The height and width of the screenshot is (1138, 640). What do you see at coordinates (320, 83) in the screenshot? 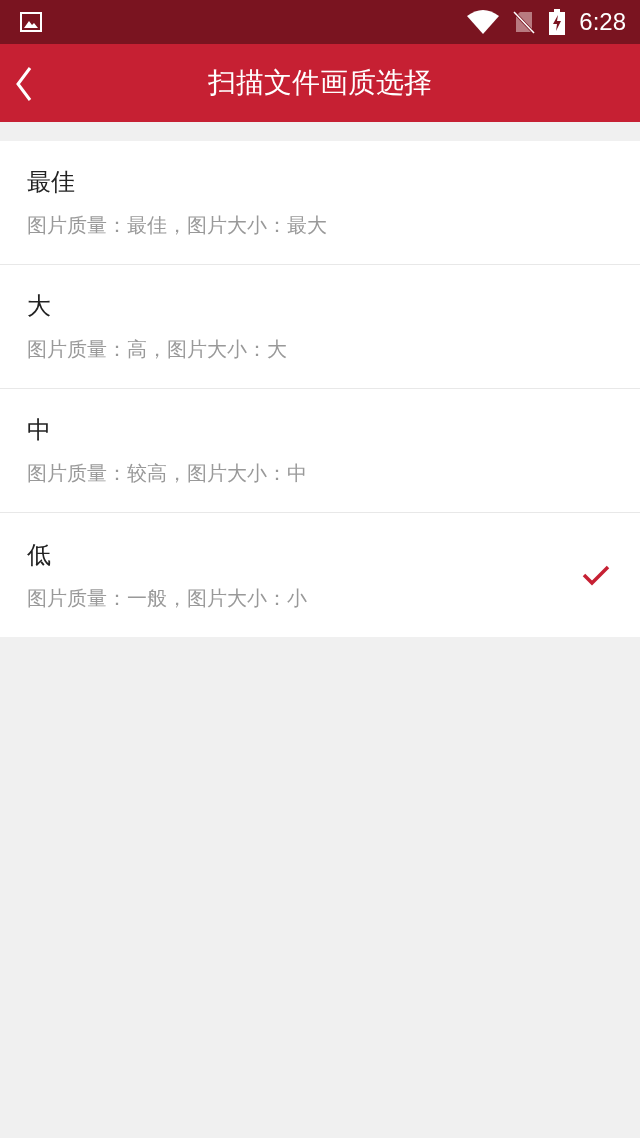
I see `page-title: 扫描文件画质选择` at bounding box center [320, 83].